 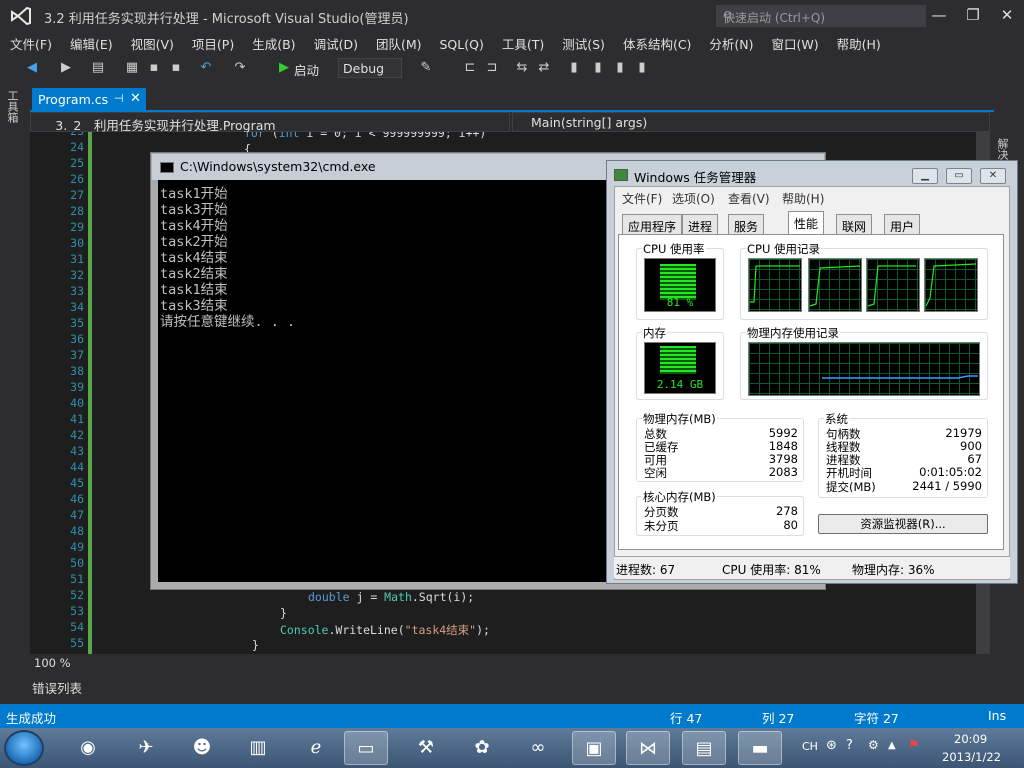 I want to click on line-number: 39, so click(x=77, y=387).